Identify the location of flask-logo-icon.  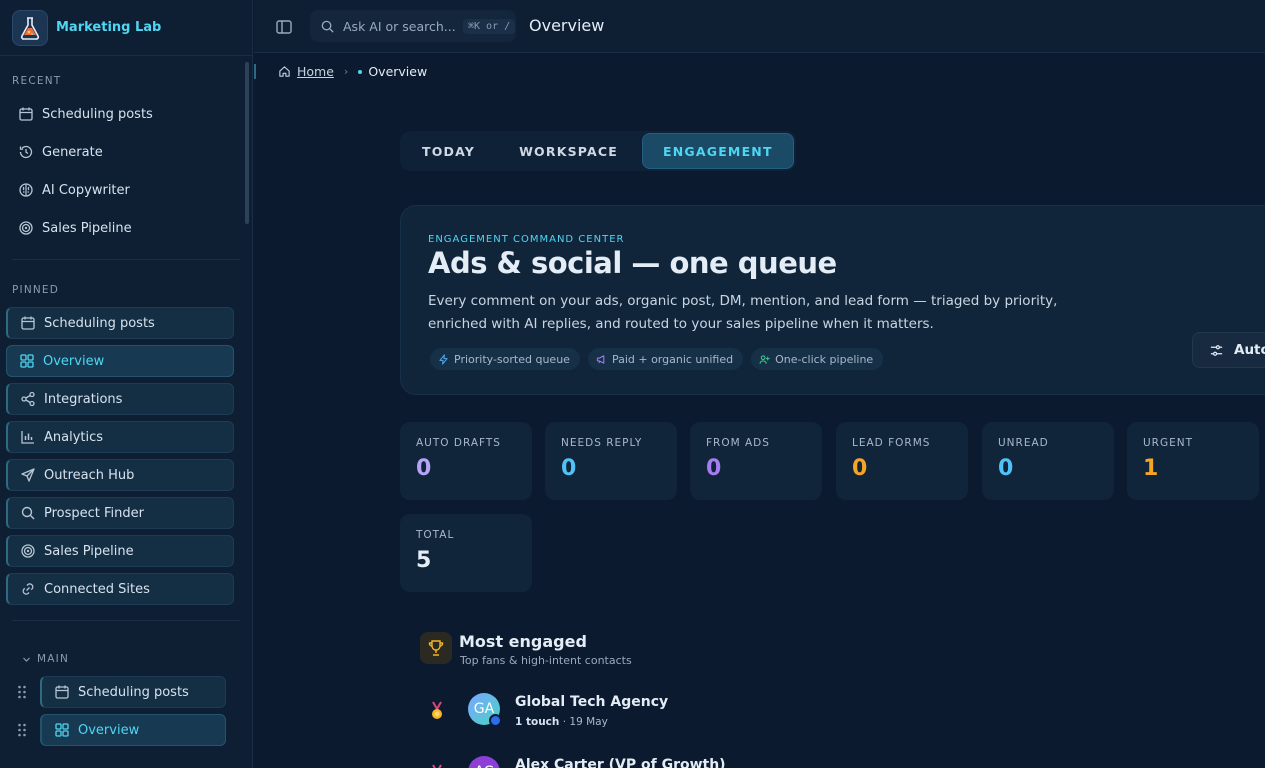
(30, 27).